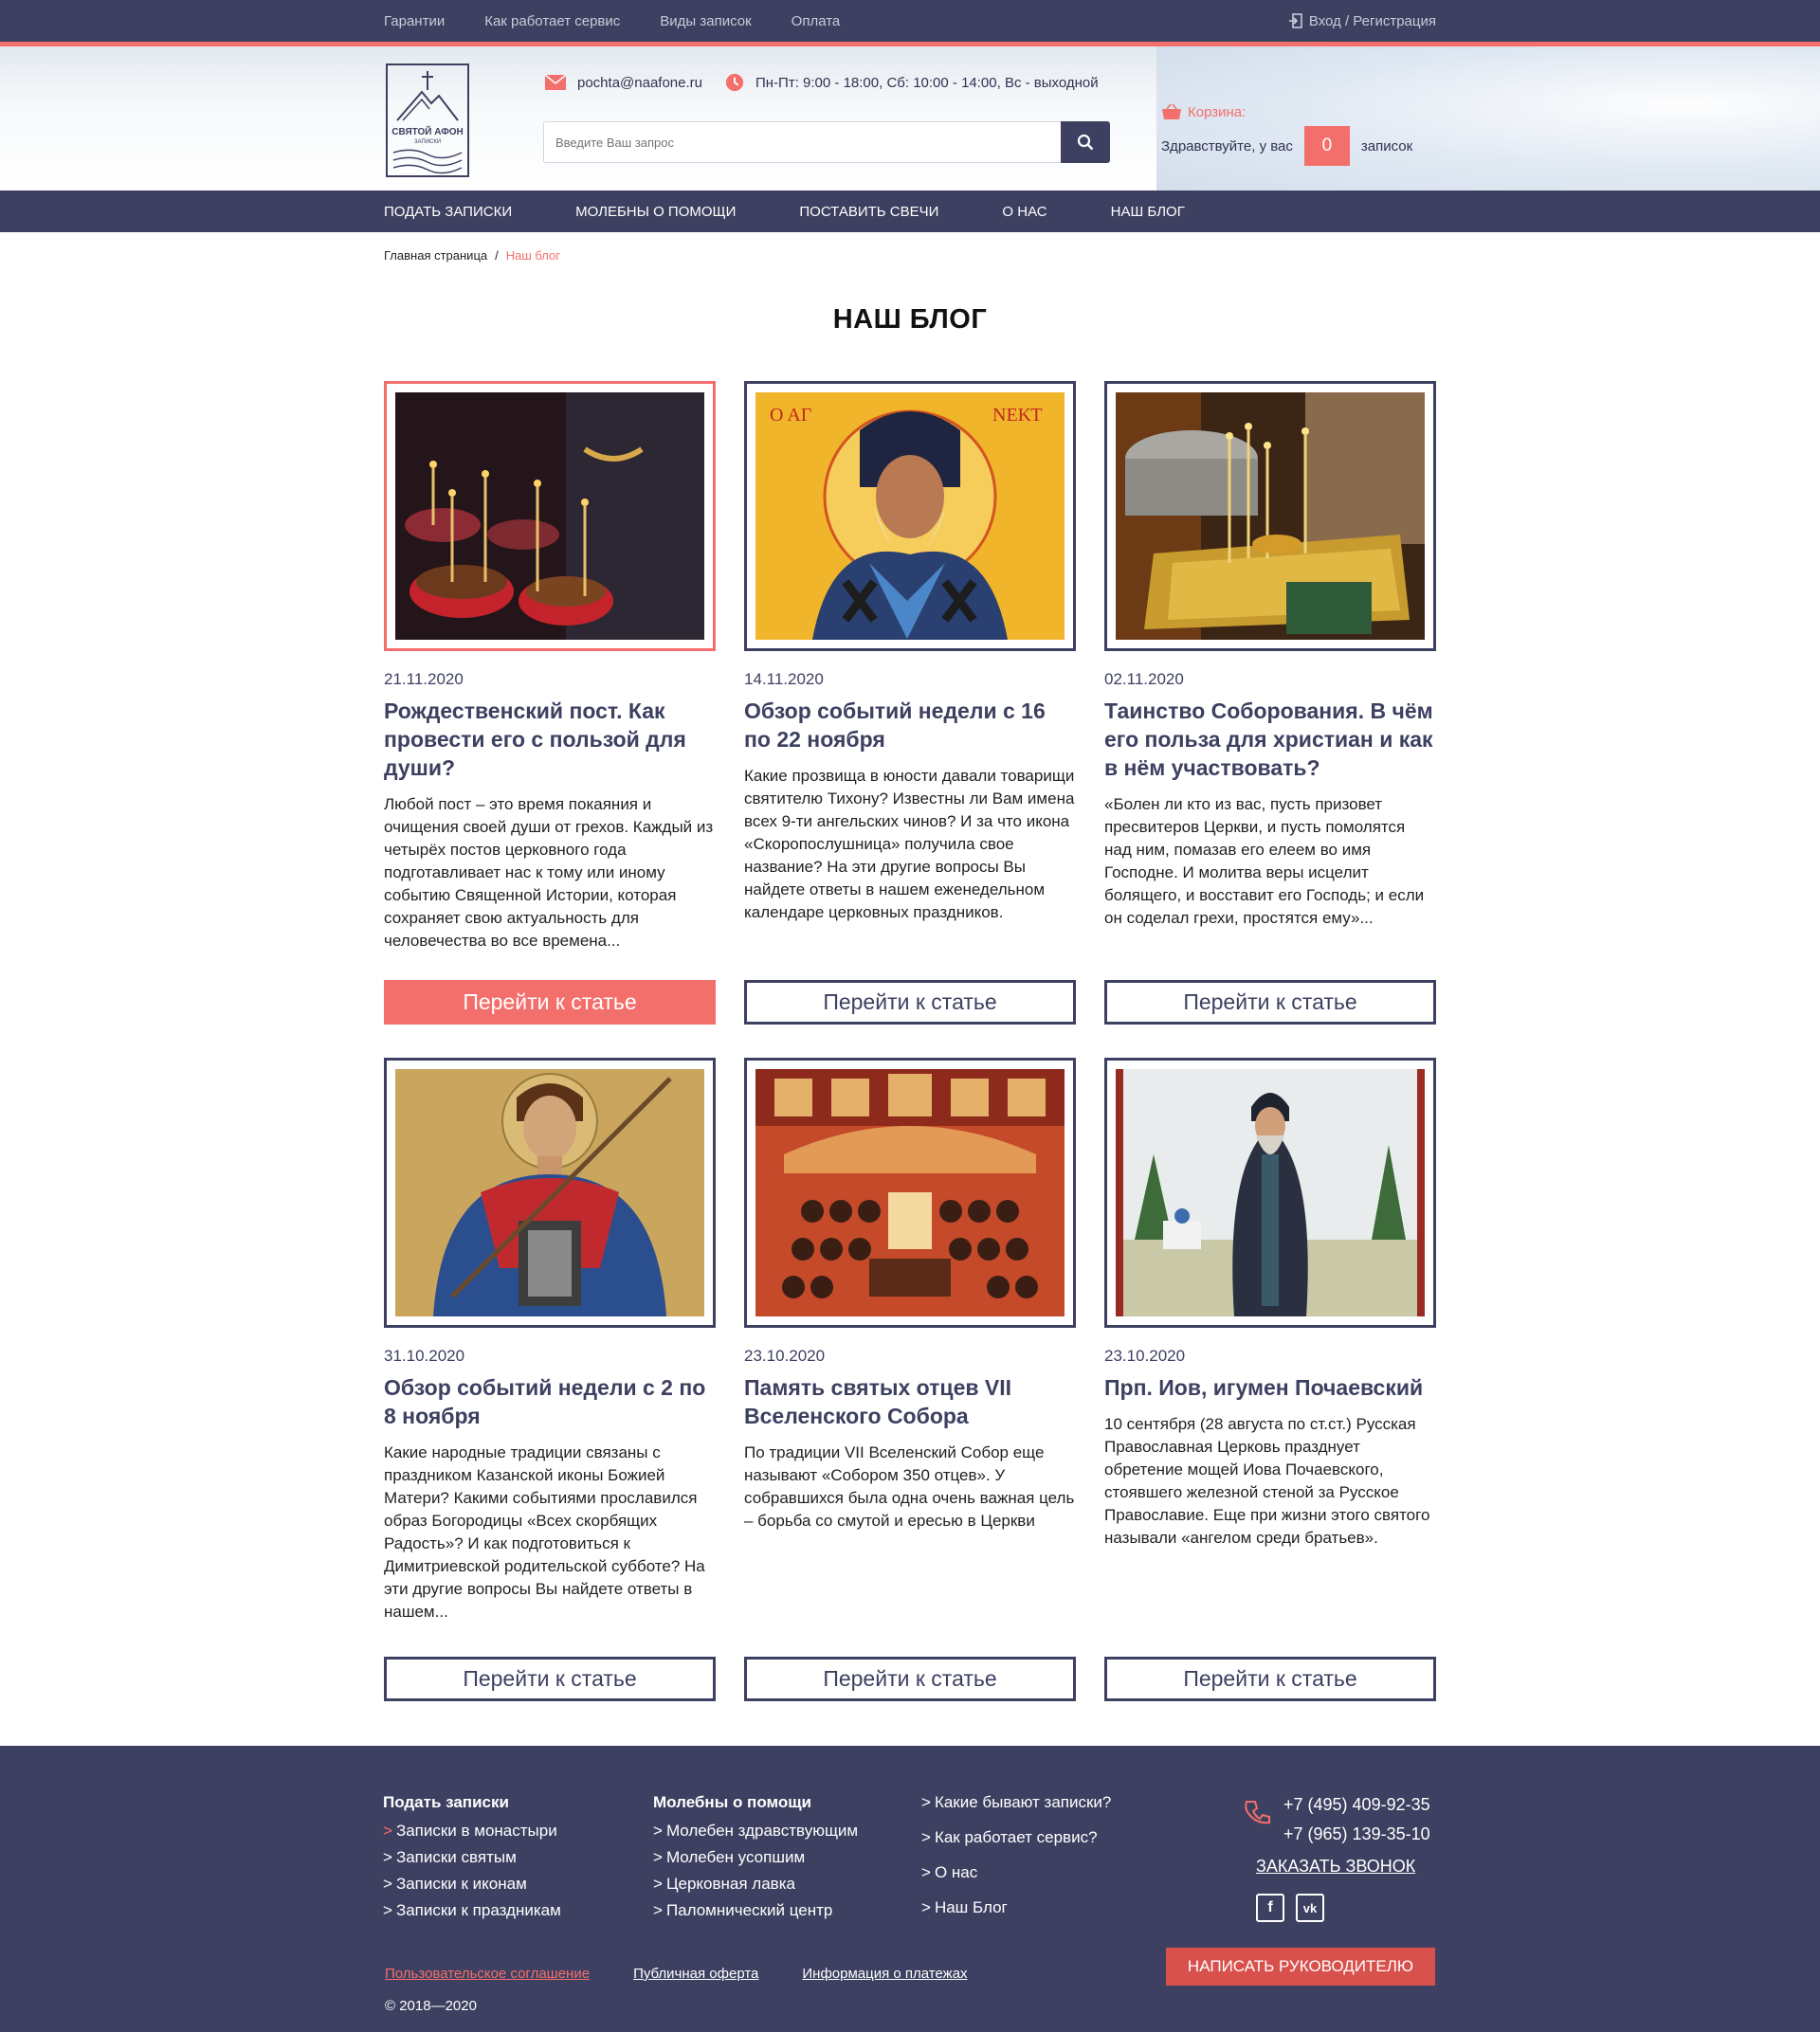  I want to click on post-photo-icon-saint: Ο ΑΓ ΝΕΚΤ, so click(910, 516).